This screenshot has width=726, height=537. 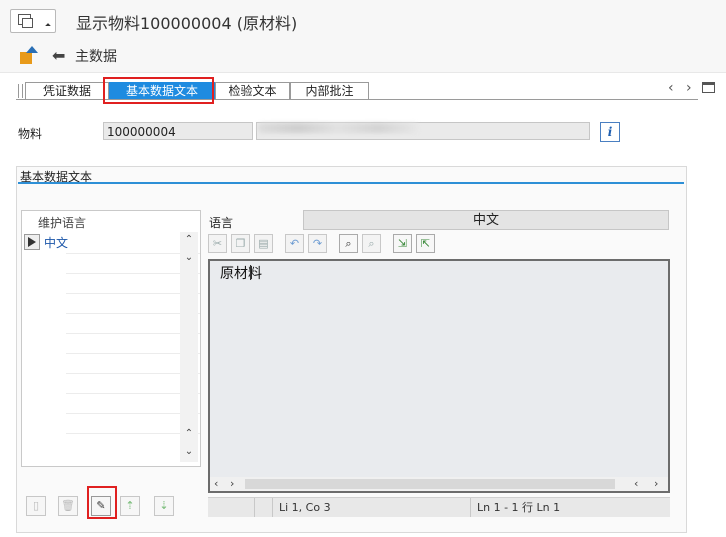 What do you see at coordinates (96, 56) in the screenshot?
I see `main-data-button: 主数据` at bounding box center [96, 56].